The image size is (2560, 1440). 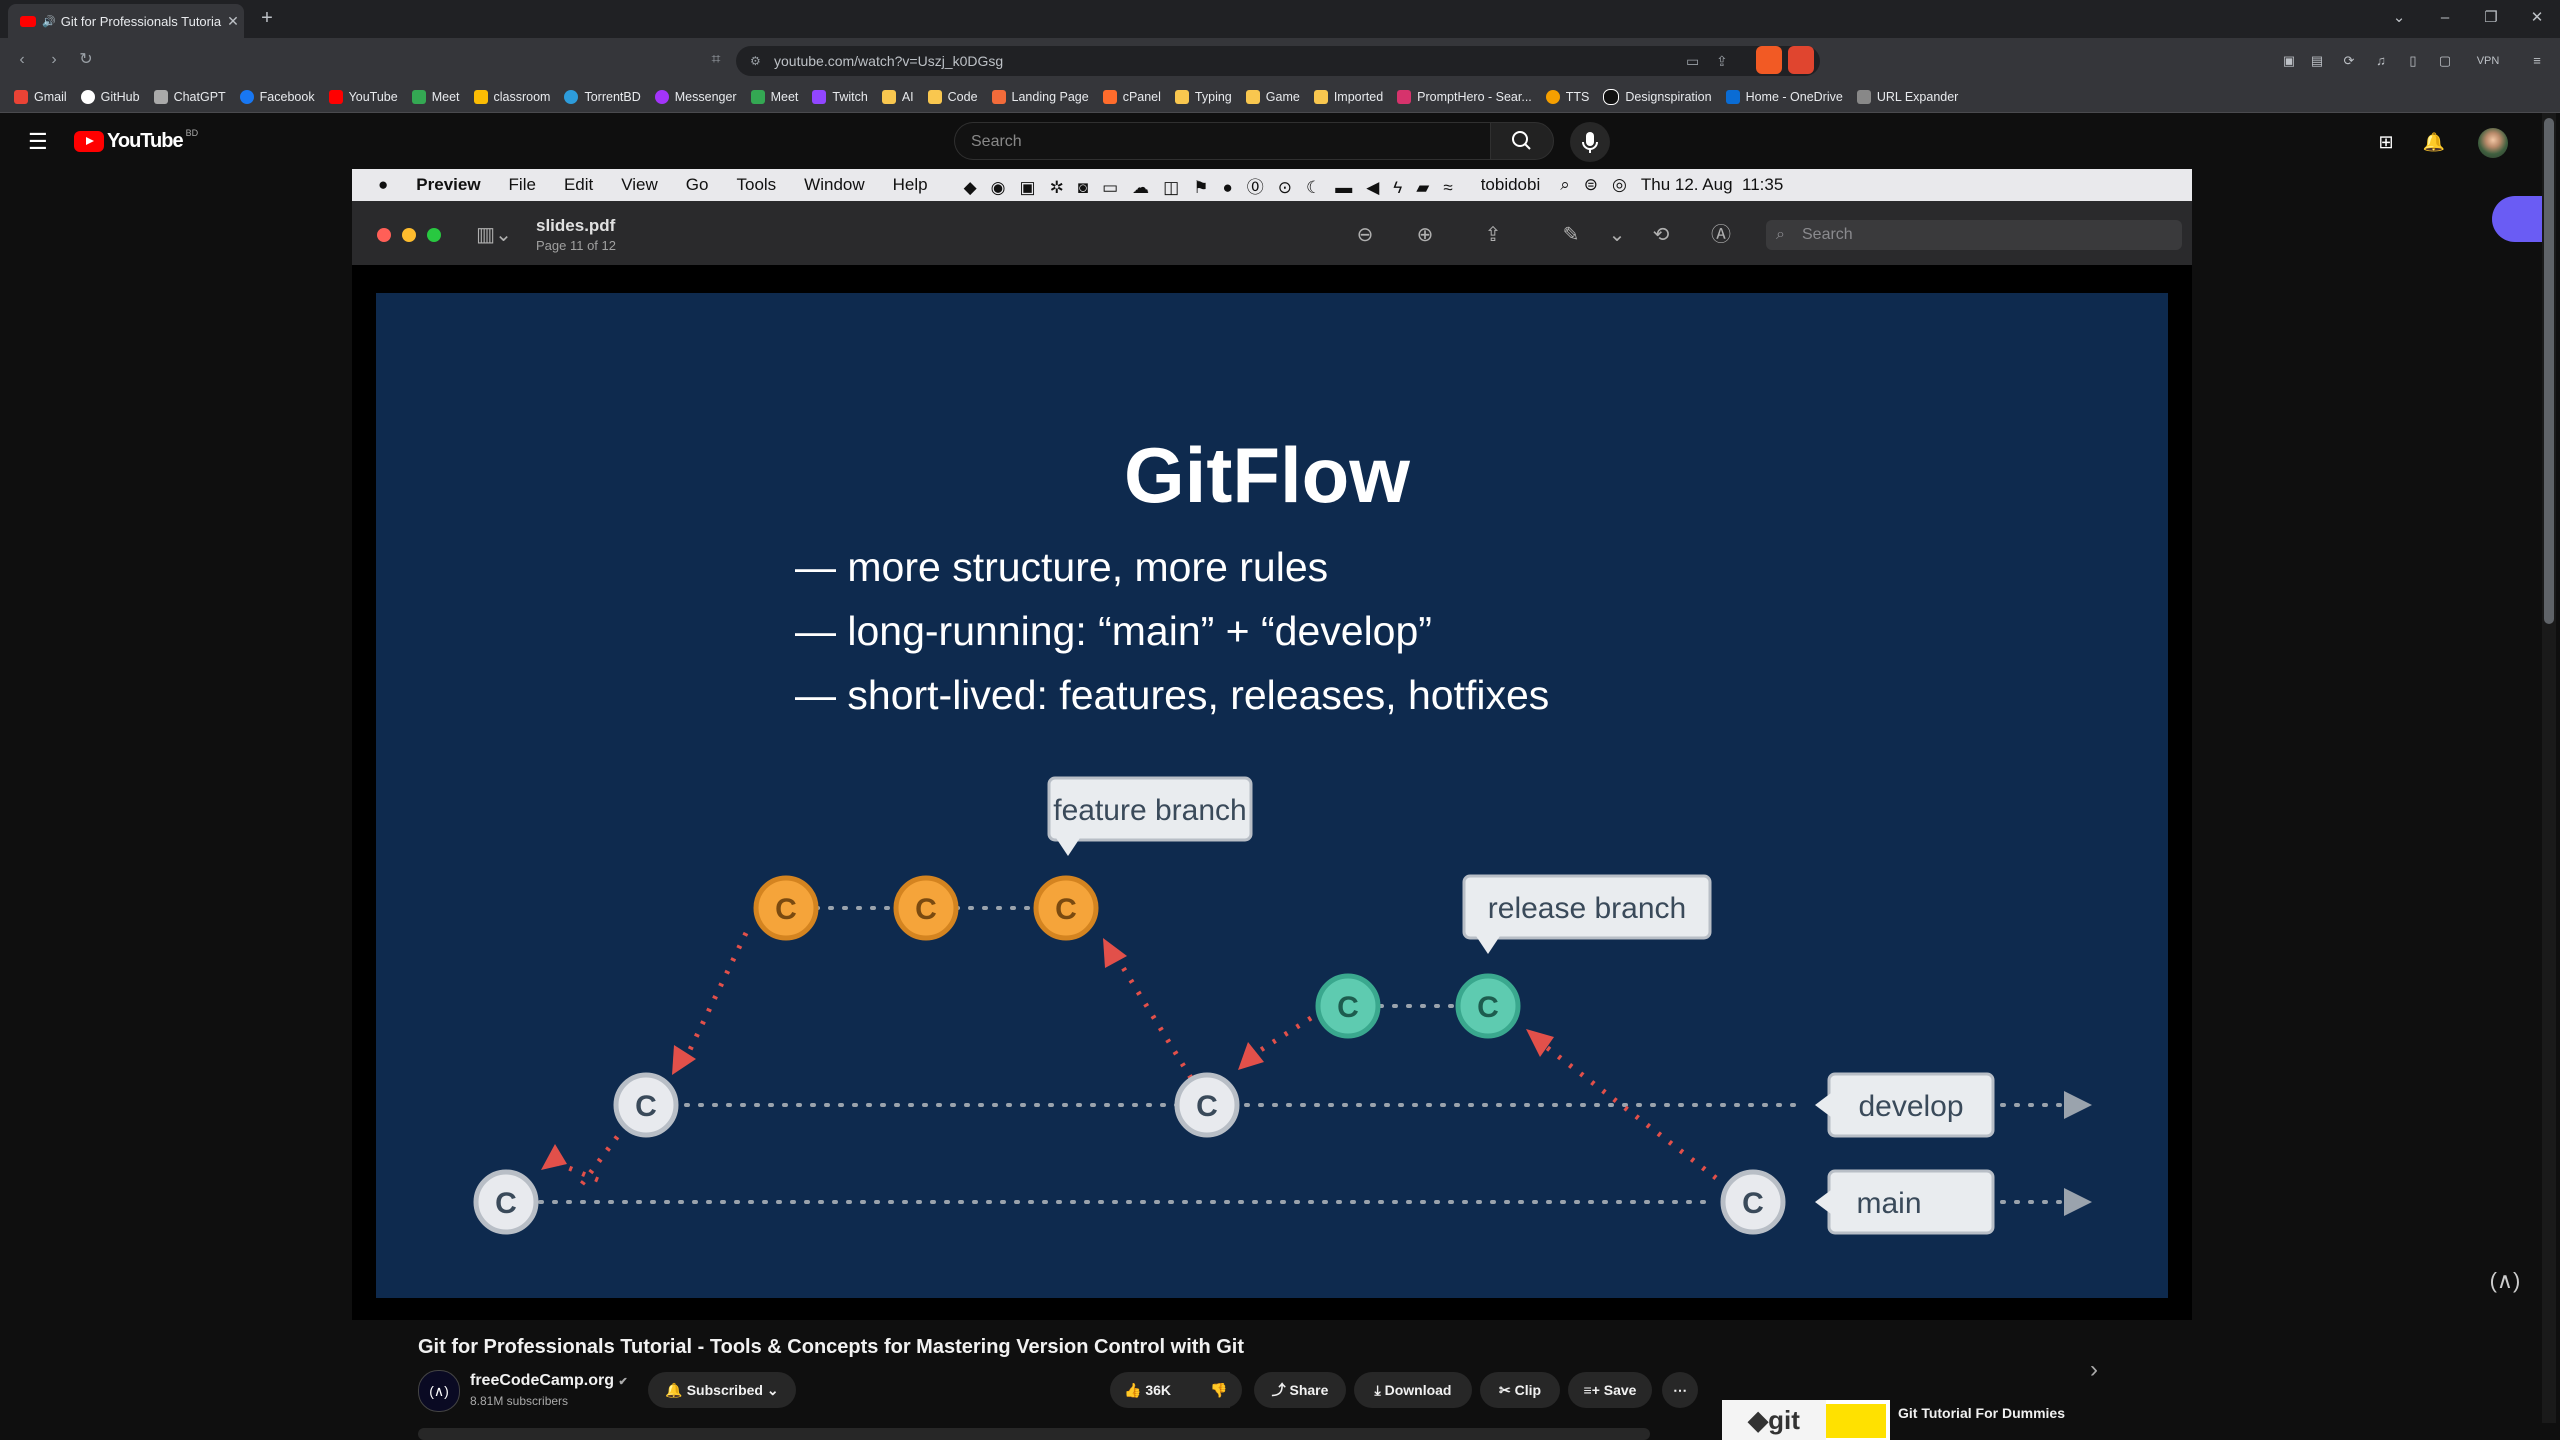 What do you see at coordinates (2434, 142) in the screenshot?
I see `notifications-bell-icon: 🔔` at bounding box center [2434, 142].